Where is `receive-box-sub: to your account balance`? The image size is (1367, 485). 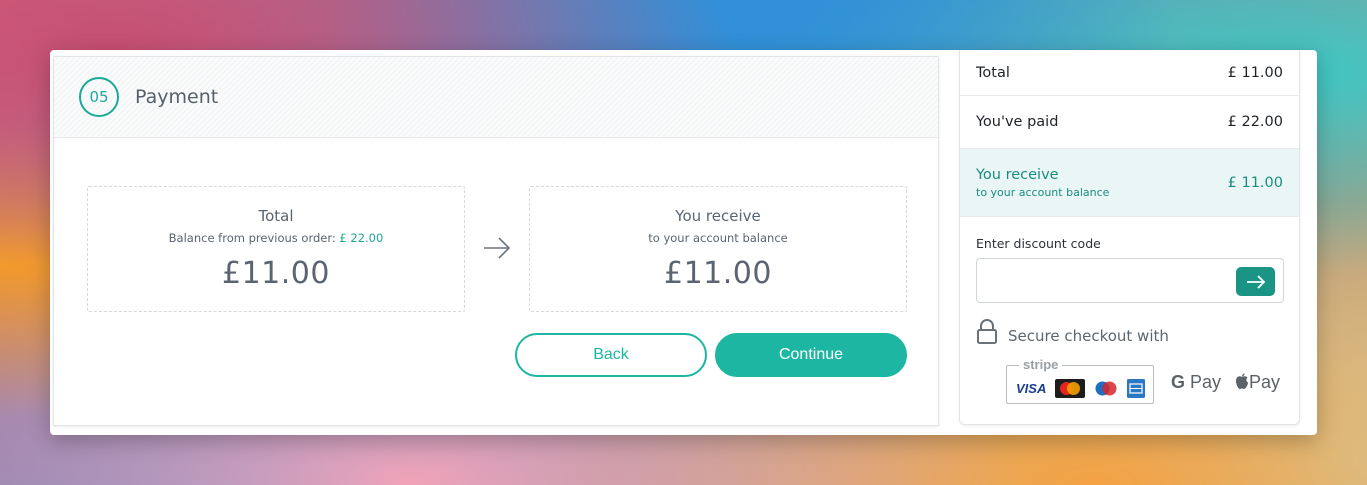 receive-box-sub: to your account balance is located at coordinates (718, 238).